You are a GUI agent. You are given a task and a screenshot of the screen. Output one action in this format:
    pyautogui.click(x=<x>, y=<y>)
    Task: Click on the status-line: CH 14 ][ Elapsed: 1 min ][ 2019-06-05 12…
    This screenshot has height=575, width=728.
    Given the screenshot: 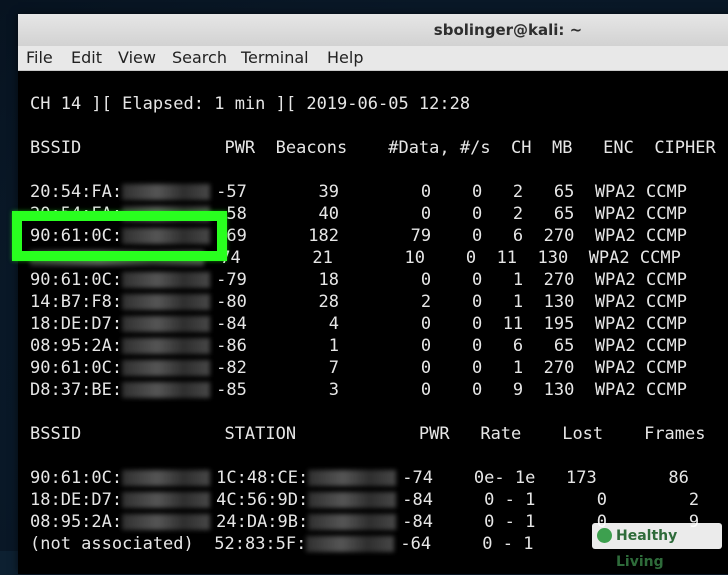 What is the action you would take?
    pyautogui.click(x=250, y=104)
    